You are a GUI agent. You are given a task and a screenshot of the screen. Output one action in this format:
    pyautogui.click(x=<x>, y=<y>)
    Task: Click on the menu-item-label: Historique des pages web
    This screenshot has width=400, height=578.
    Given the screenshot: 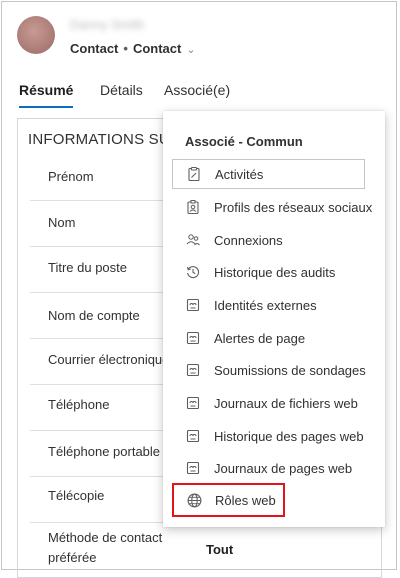 What is the action you would take?
    pyautogui.click(x=289, y=436)
    